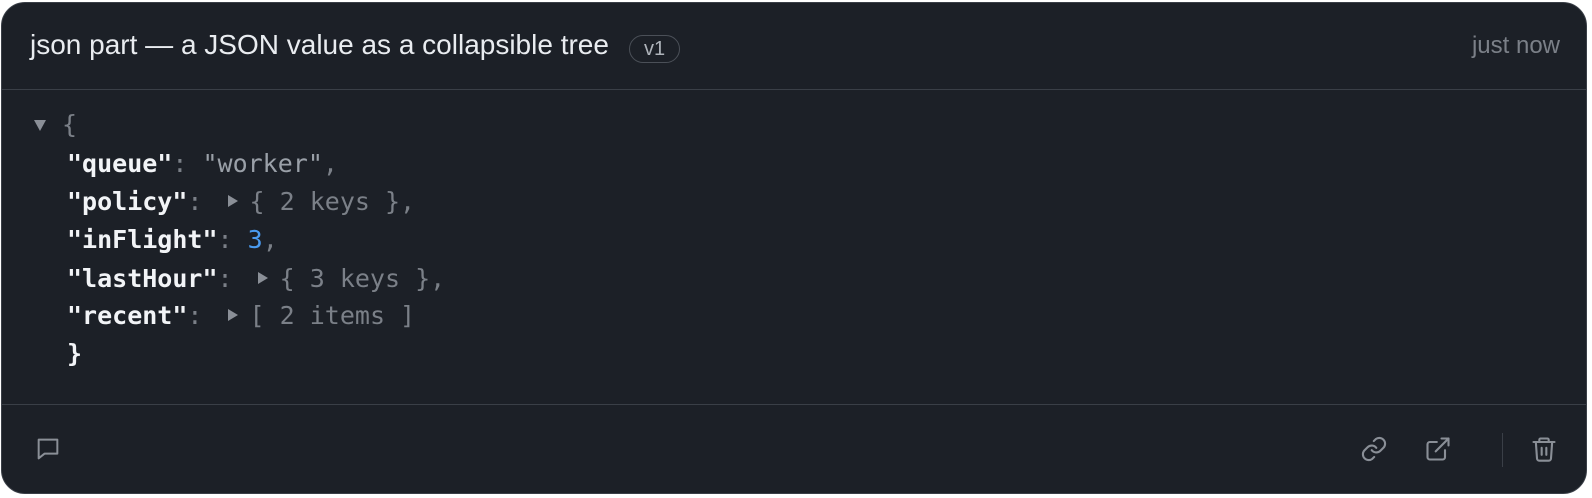  I want to click on footer-divider, so click(1502, 450).